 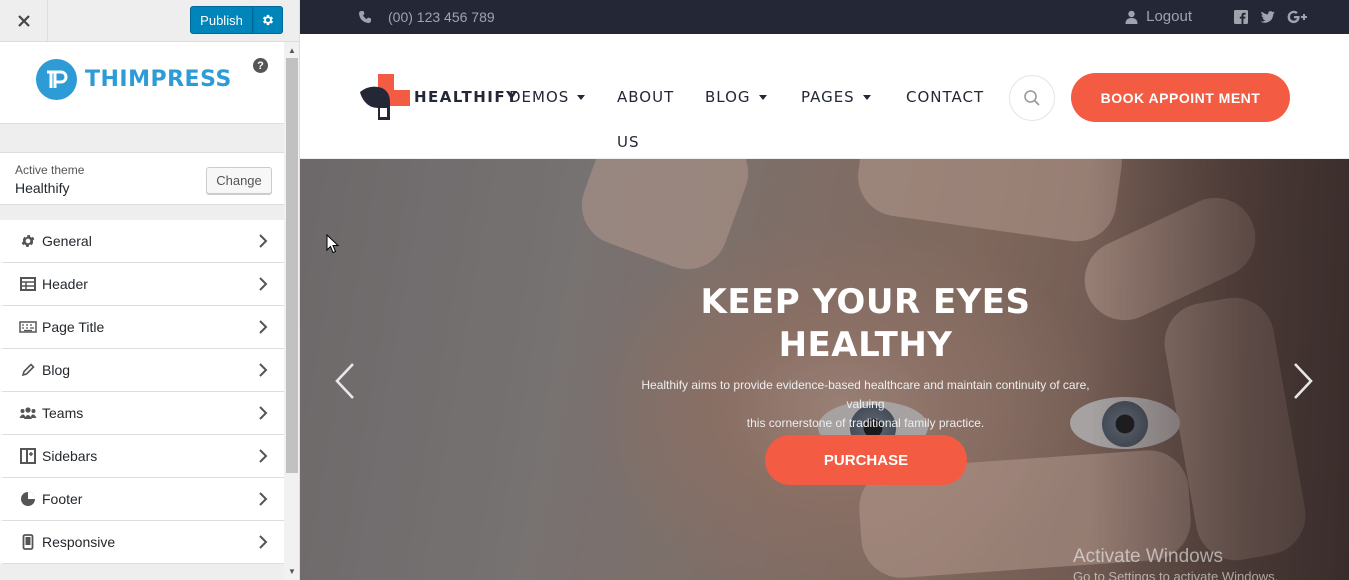 I want to click on nav-contact-us-wrap: US, so click(x=628, y=142).